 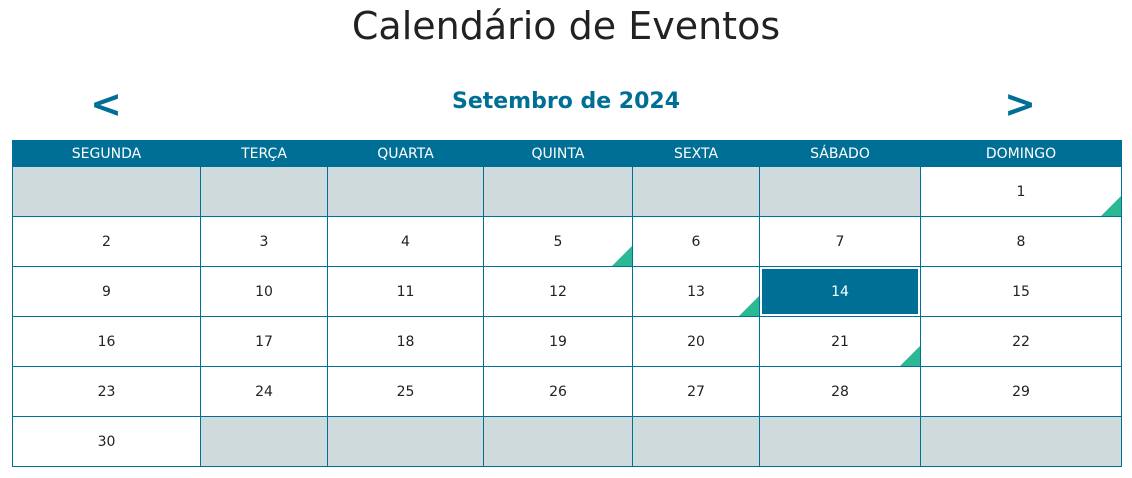 I want to click on day-number: 15, so click(x=1021, y=291).